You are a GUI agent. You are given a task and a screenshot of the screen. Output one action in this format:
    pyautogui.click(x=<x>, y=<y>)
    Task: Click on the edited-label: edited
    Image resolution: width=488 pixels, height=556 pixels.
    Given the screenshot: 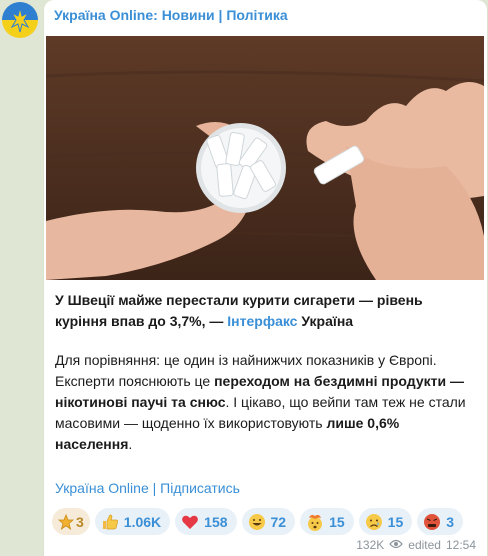 What is the action you would take?
    pyautogui.click(x=424, y=545)
    